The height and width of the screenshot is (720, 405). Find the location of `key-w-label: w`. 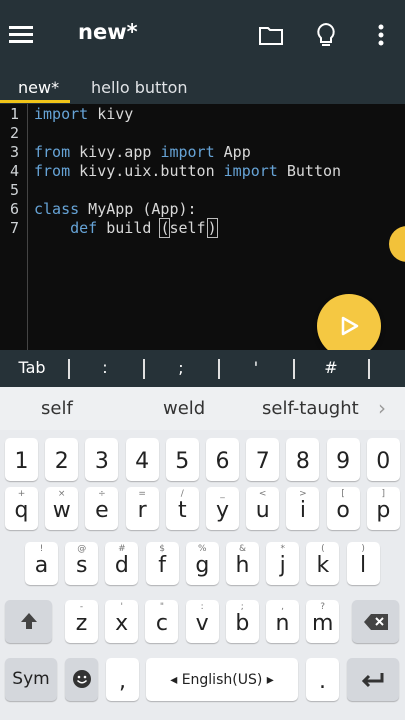

key-w-label: w is located at coordinates (61, 510).